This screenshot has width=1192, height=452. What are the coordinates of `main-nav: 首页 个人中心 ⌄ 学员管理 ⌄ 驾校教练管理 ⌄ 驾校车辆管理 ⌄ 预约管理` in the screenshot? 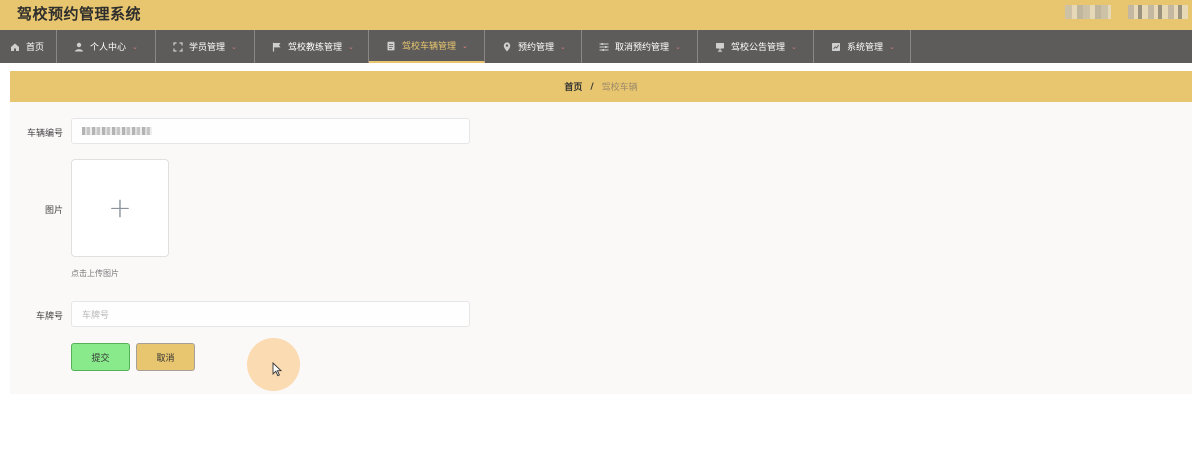 It's located at (596, 46).